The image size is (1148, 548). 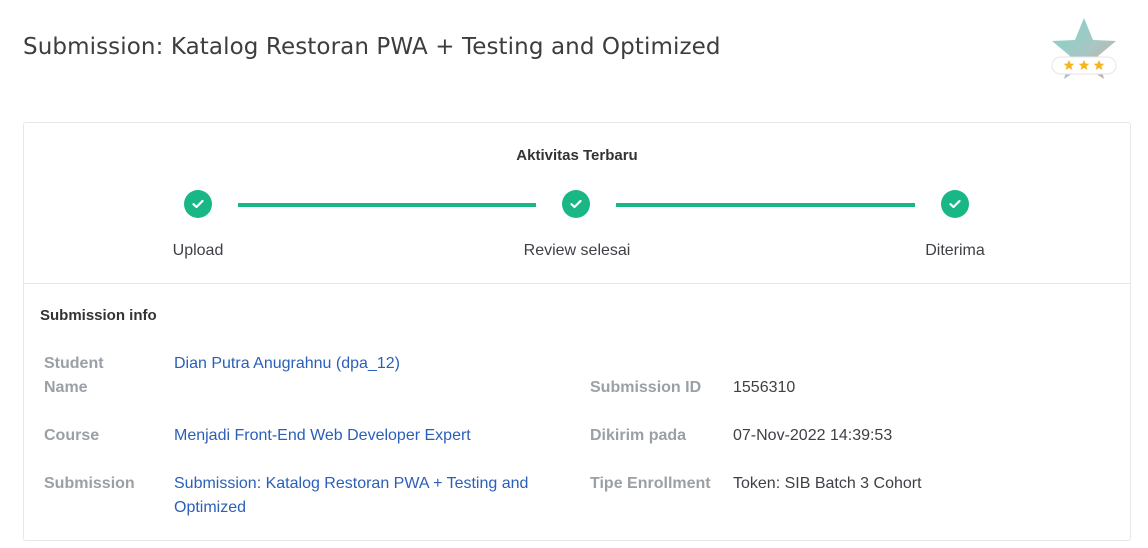 What do you see at coordinates (198, 250) in the screenshot?
I see `step-label-upload: Upload` at bounding box center [198, 250].